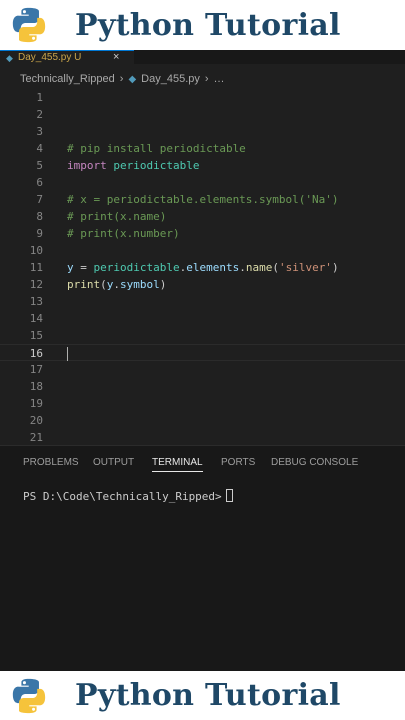 This screenshot has height=720, width=405. What do you see at coordinates (156, 148) in the screenshot?
I see `comment-pip-install: # pip install periodictable` at bounding box center [156, 148].